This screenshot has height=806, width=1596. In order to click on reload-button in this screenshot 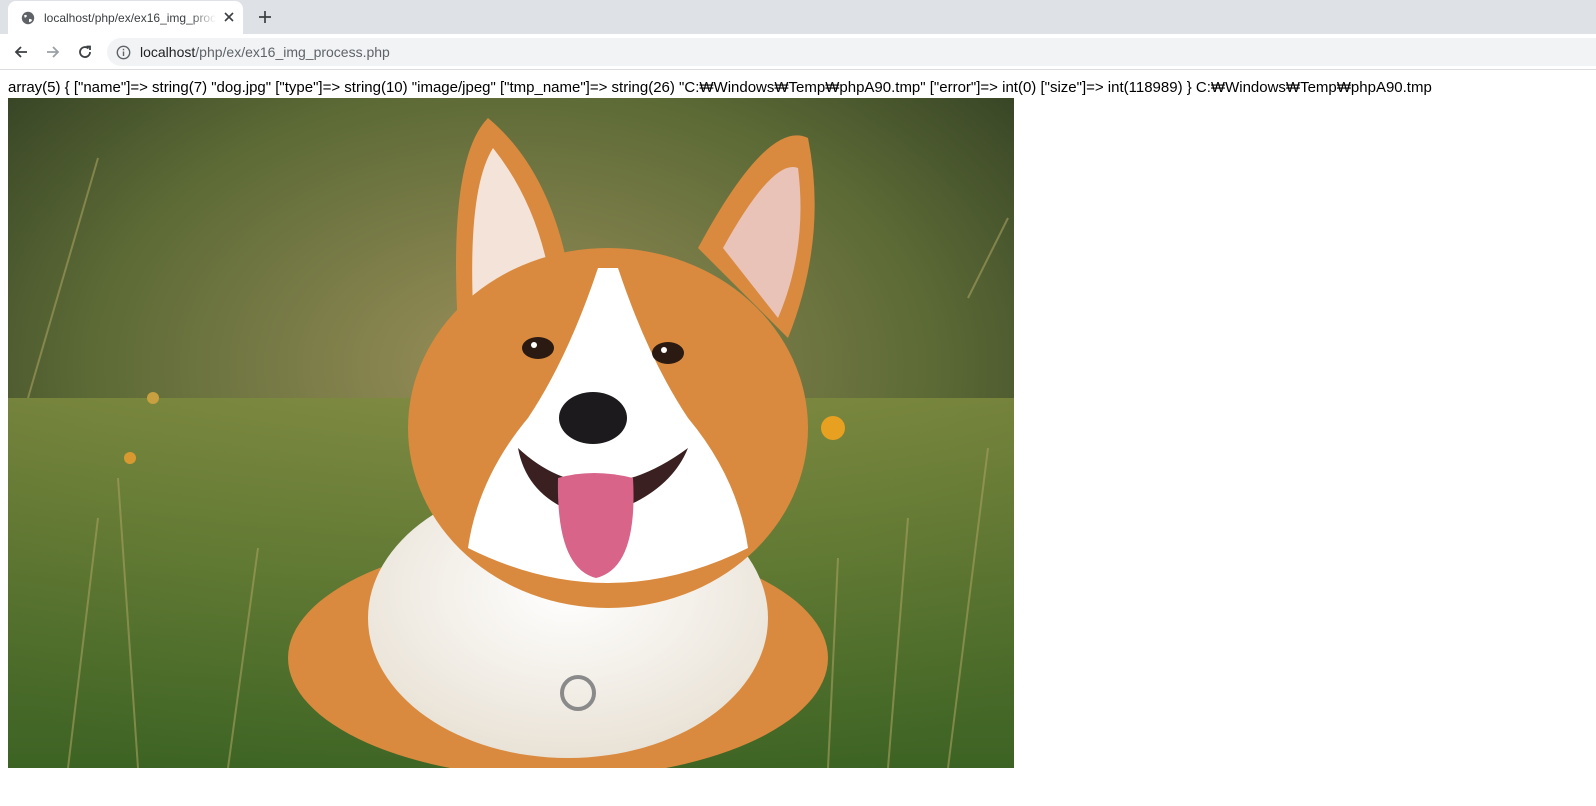, I will do `click(85, 52)`.